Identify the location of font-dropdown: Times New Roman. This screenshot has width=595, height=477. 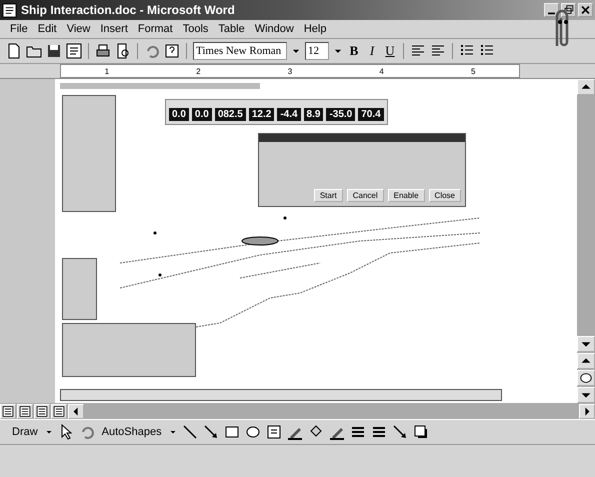
(240, 51).